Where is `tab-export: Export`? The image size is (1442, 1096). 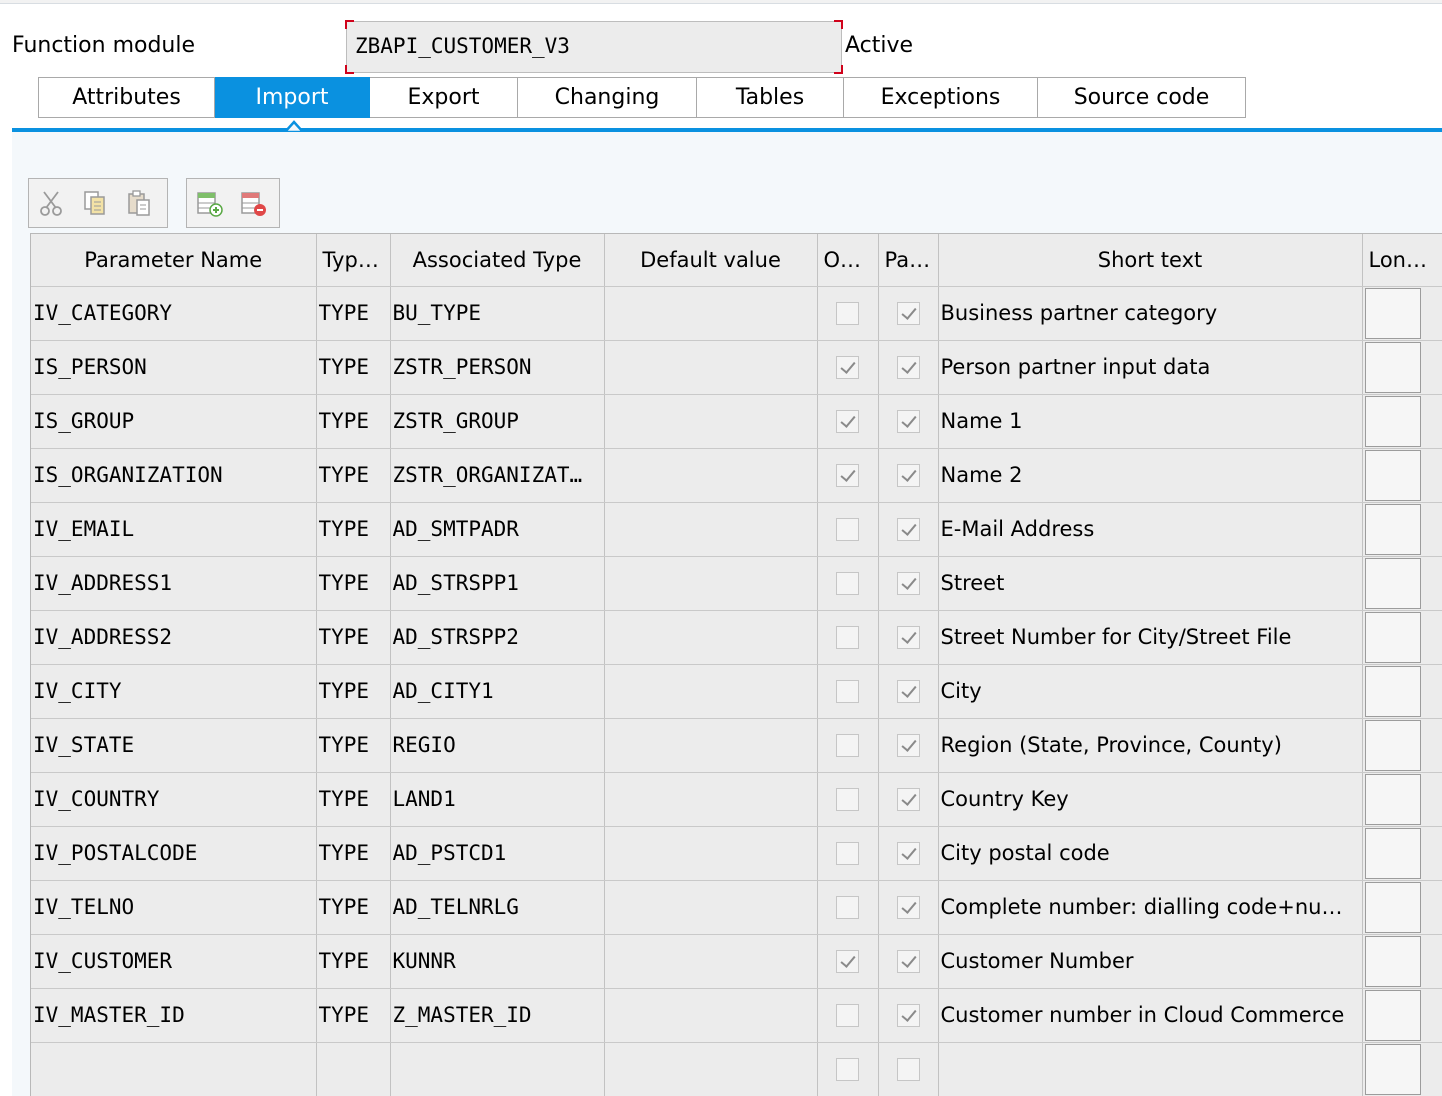
tab-export: Export is located at coordinates (444, 97).